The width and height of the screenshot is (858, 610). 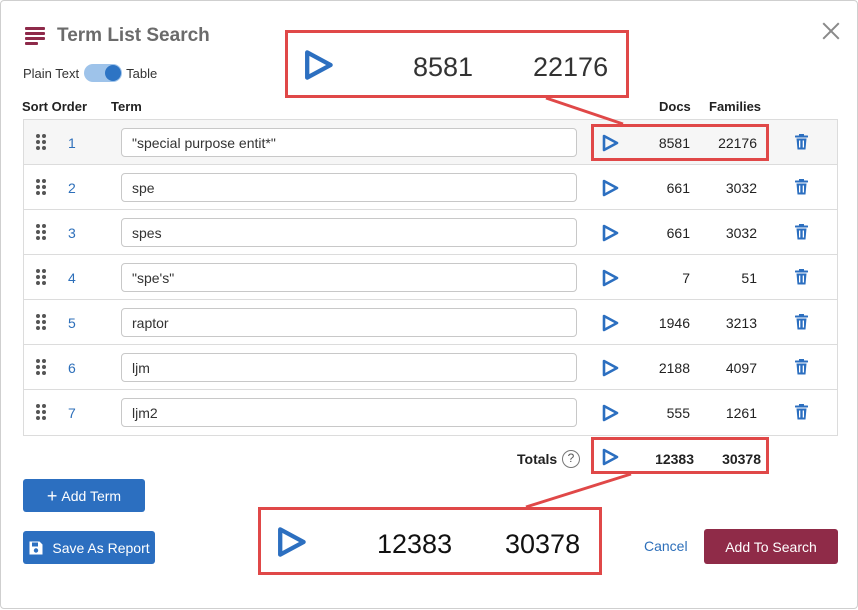 What do you see at coordinates (680, 142) in the screenshot?
I see `row-1-highlight` at bounding box center [680, 142].